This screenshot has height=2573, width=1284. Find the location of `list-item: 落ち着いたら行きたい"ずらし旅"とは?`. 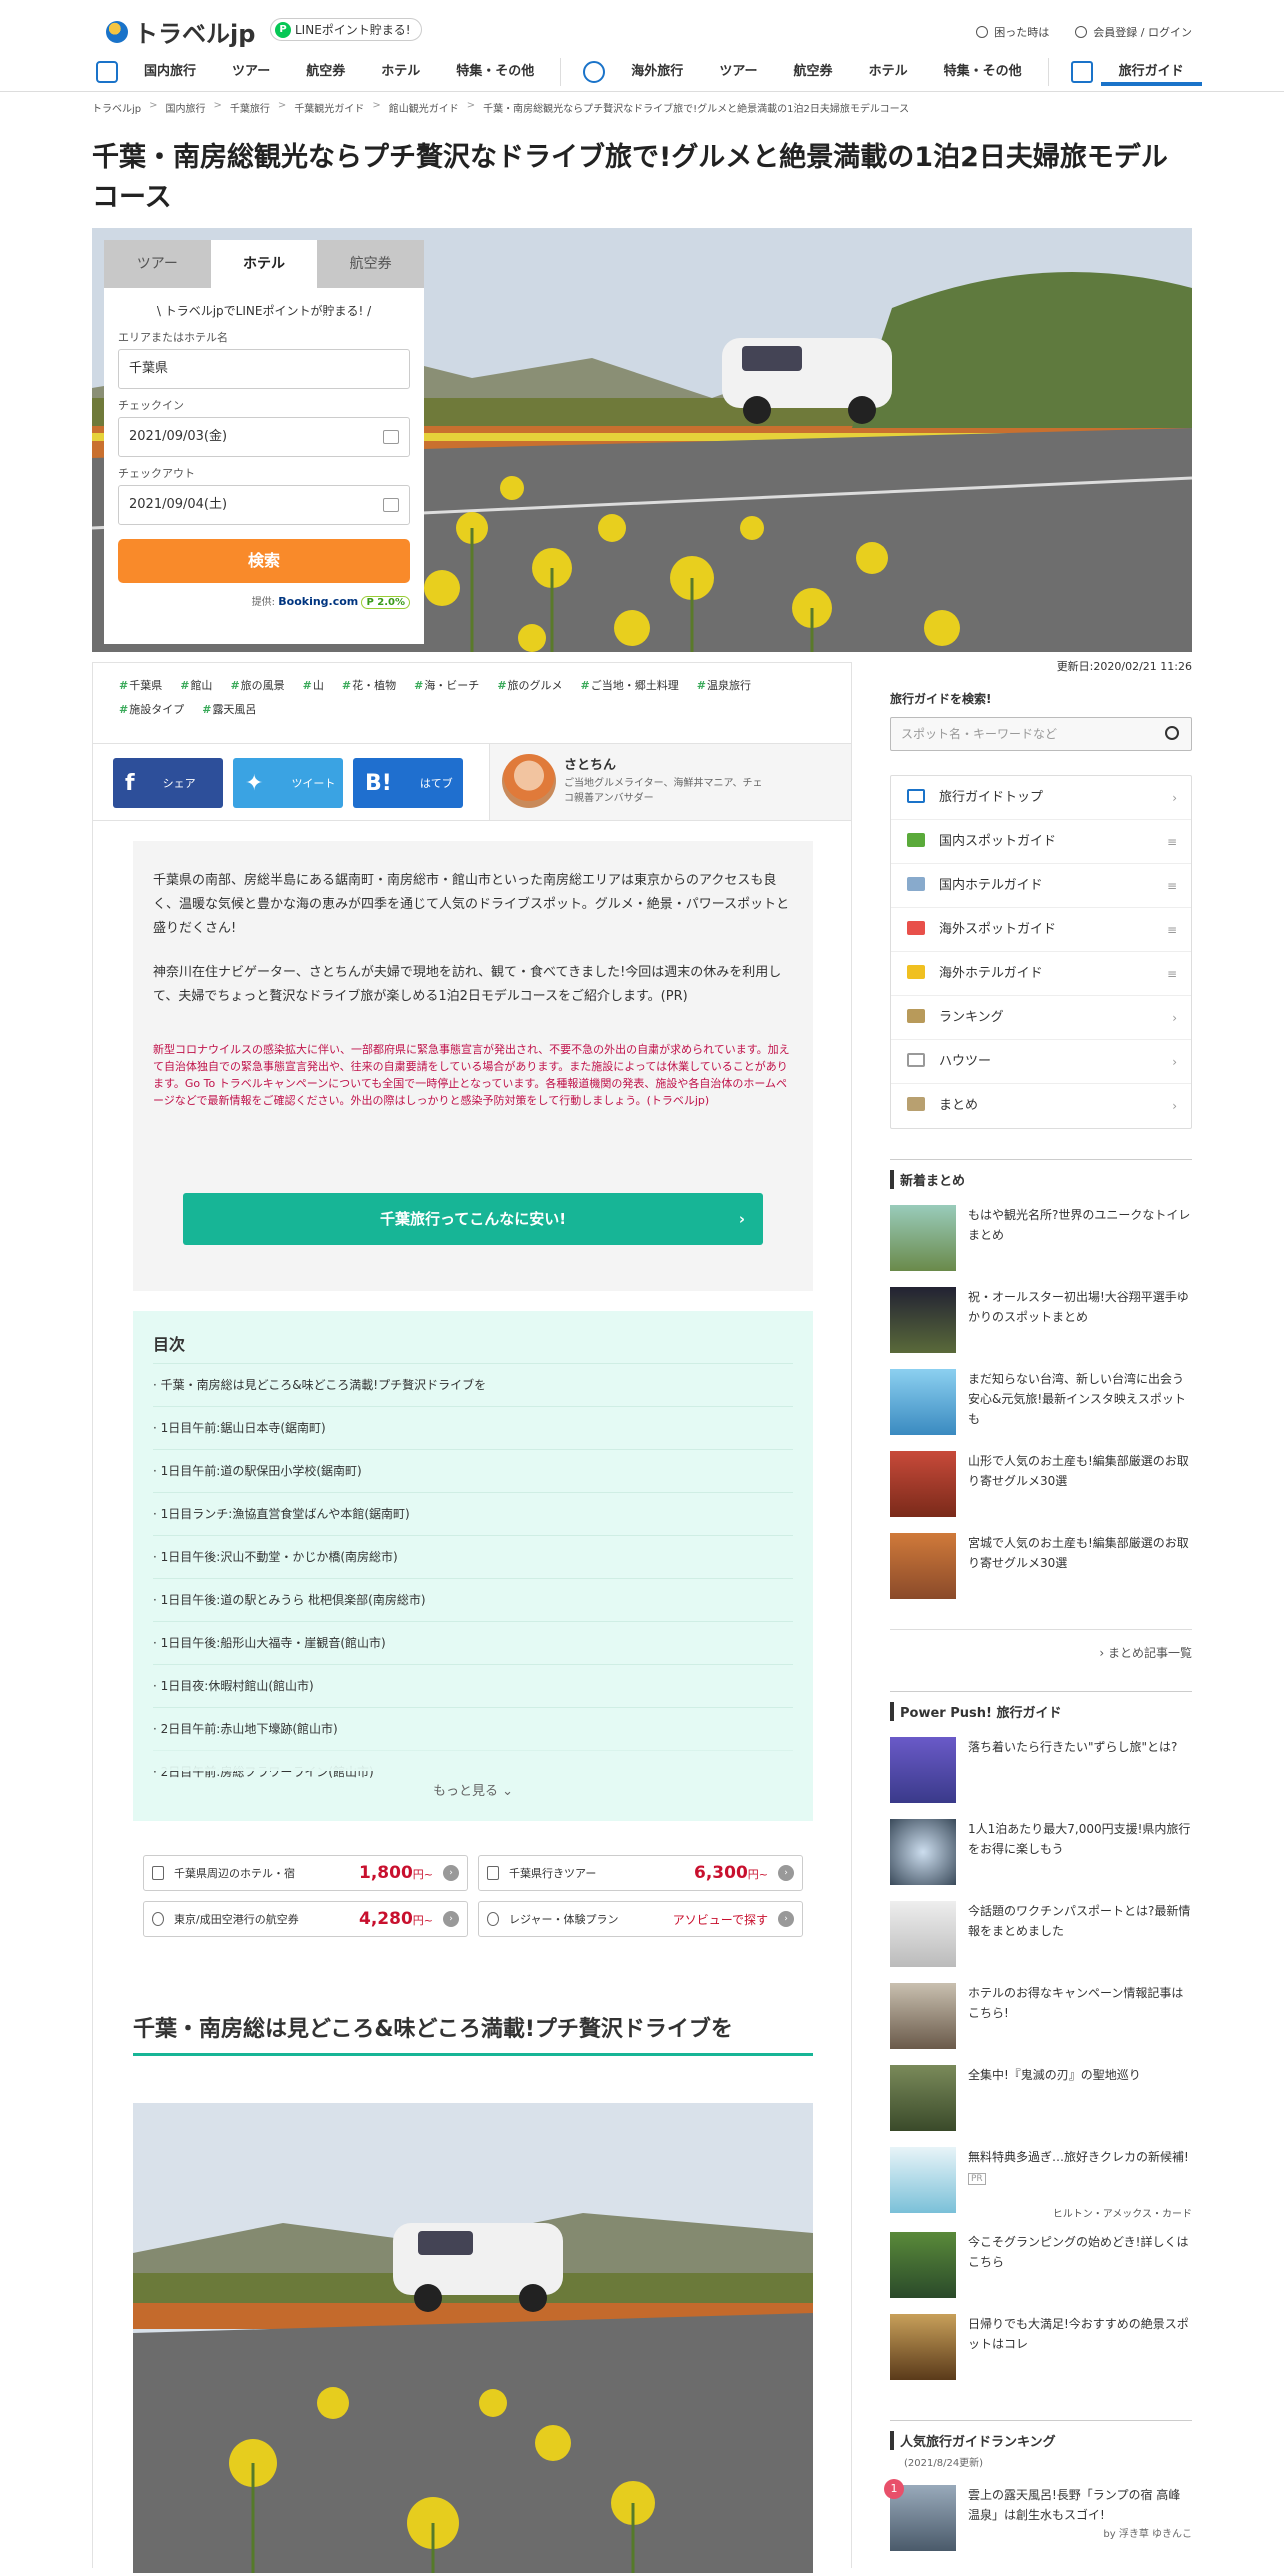

list-item: 落ち着いたら行きたい"ずらし旅"とは? is located at coordinates (1041, 1770).